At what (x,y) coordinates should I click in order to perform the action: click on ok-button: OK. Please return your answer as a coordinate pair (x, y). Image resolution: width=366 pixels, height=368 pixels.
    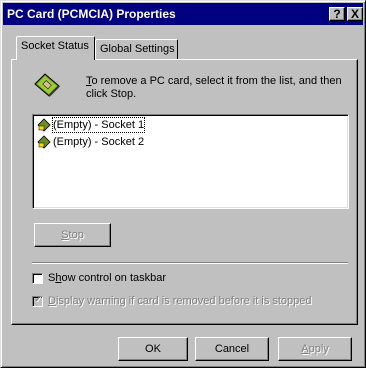
    Looking at the image, I should click on (153, 349).